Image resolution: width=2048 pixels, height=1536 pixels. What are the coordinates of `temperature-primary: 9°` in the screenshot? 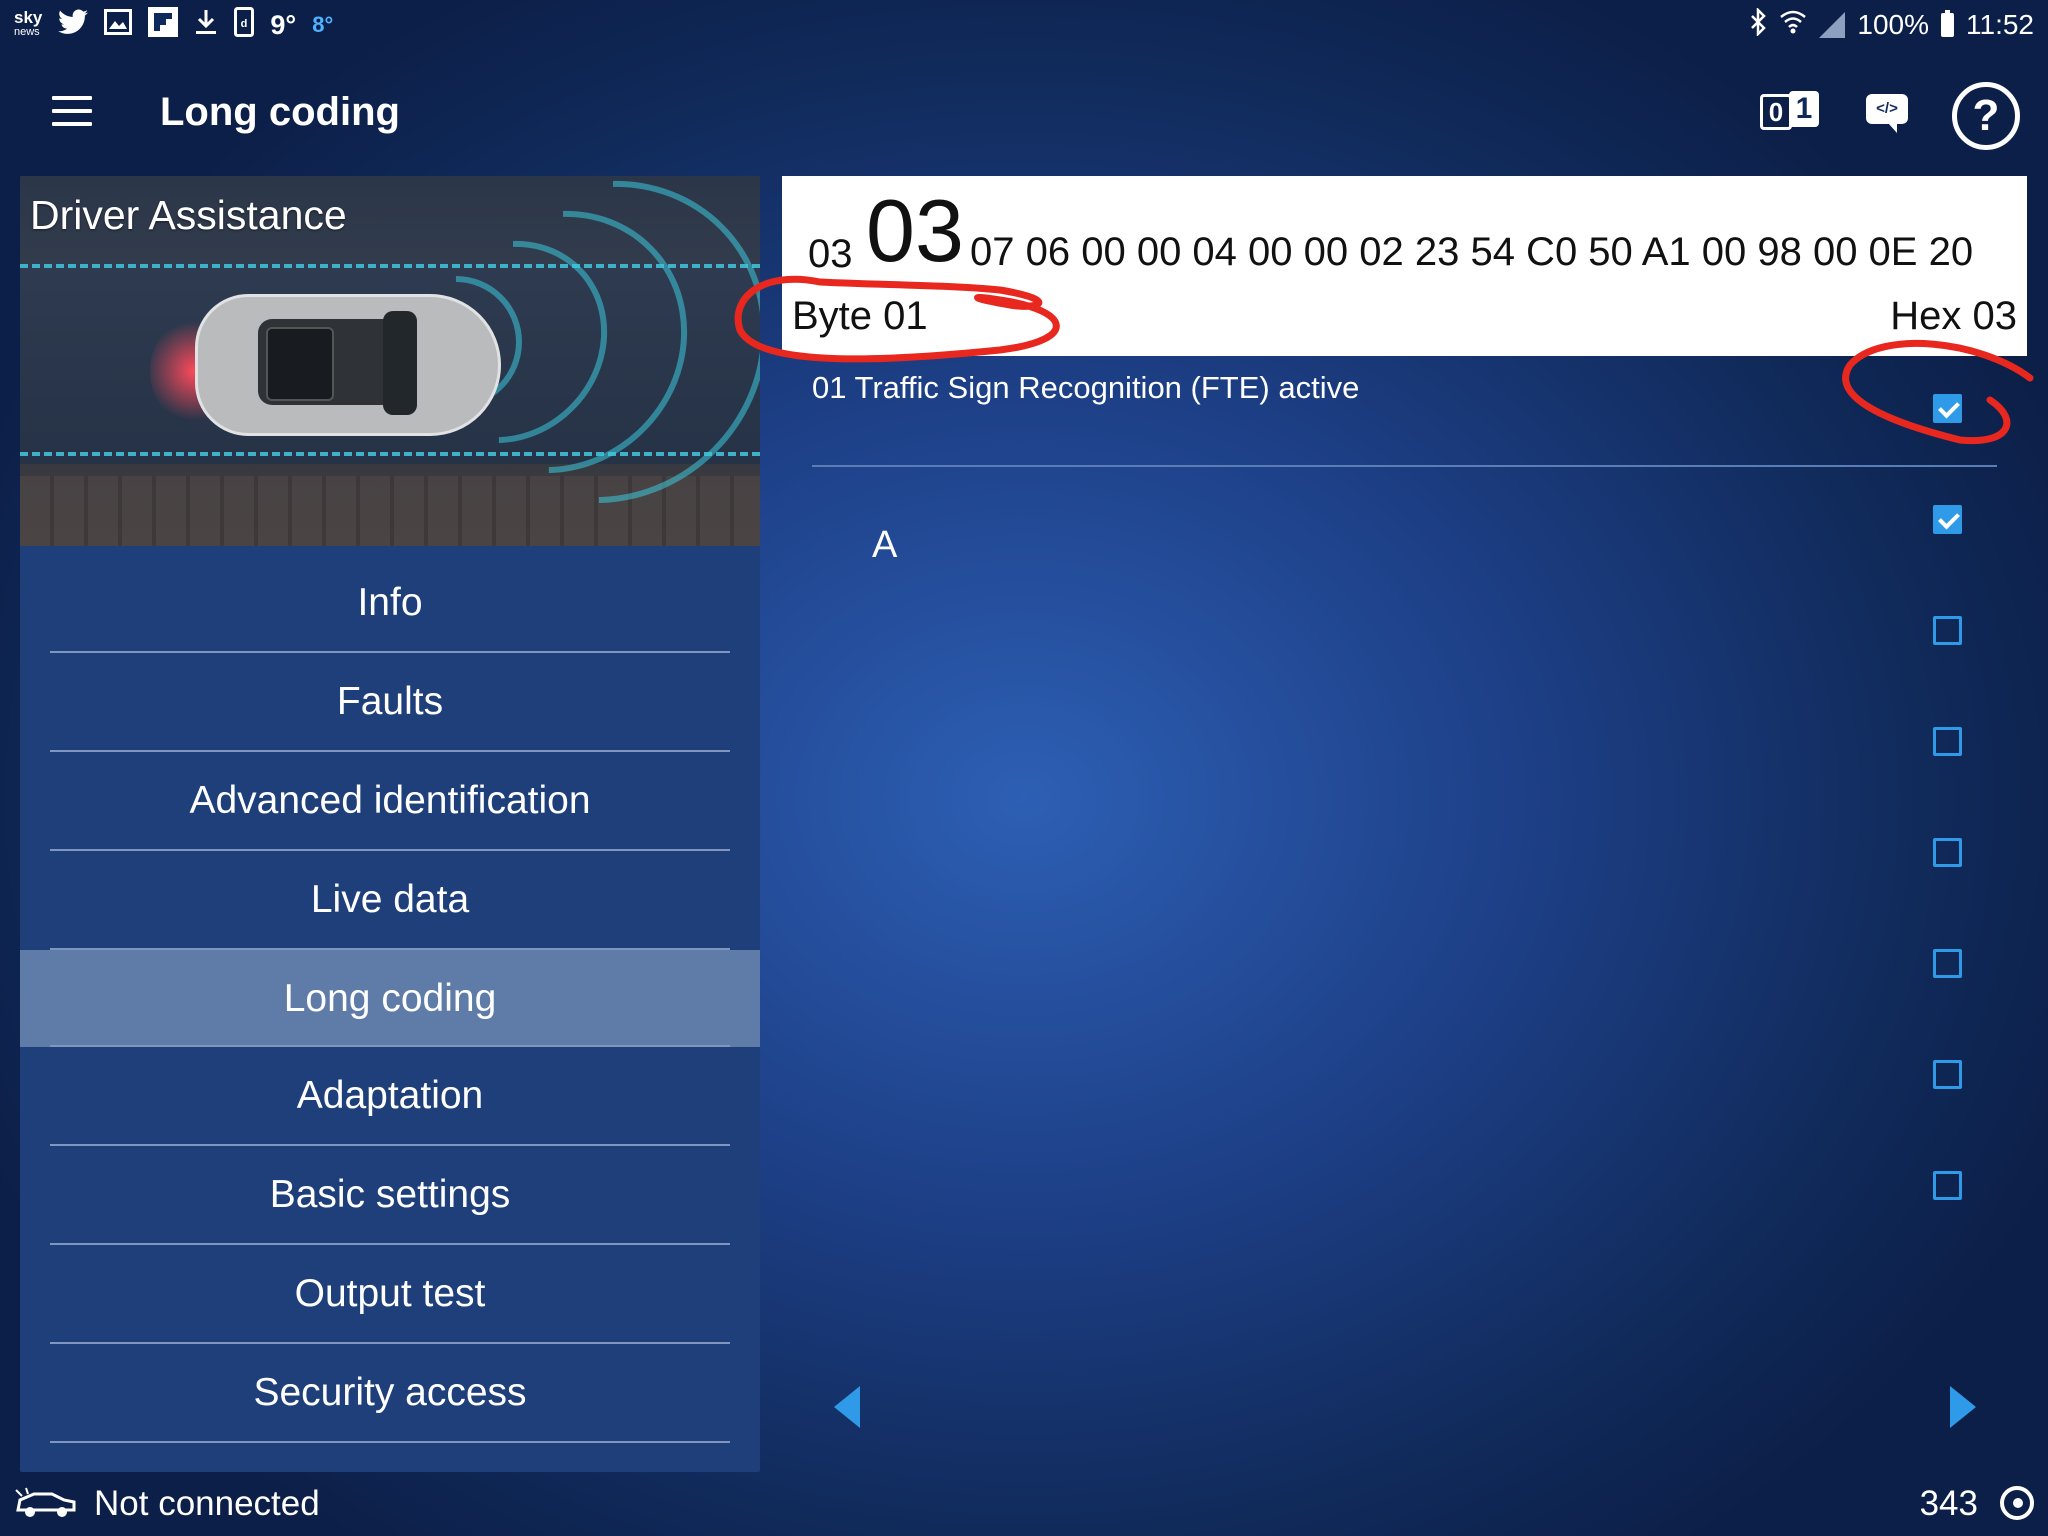 It's located at (283, 24).